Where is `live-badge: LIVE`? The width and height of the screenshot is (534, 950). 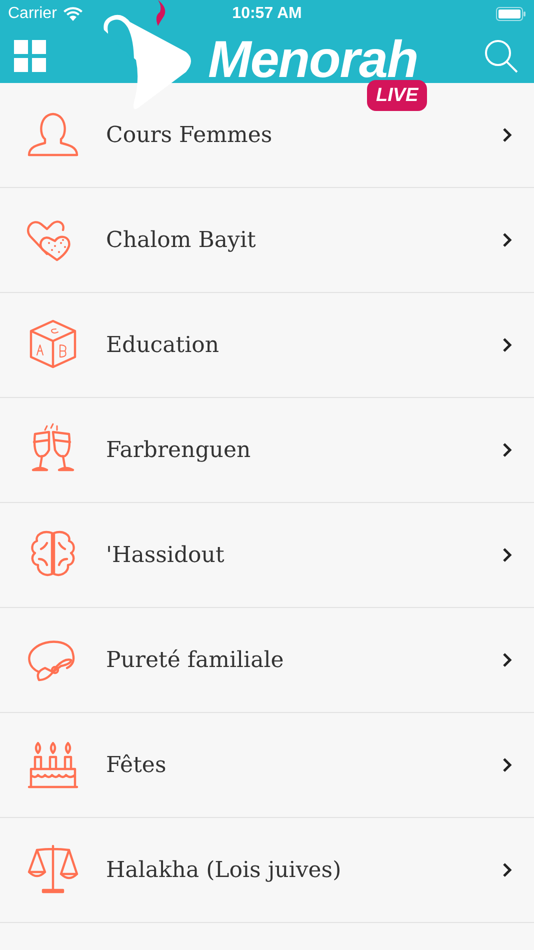
live-badge: LIVE is located at coordinates (397, 95).